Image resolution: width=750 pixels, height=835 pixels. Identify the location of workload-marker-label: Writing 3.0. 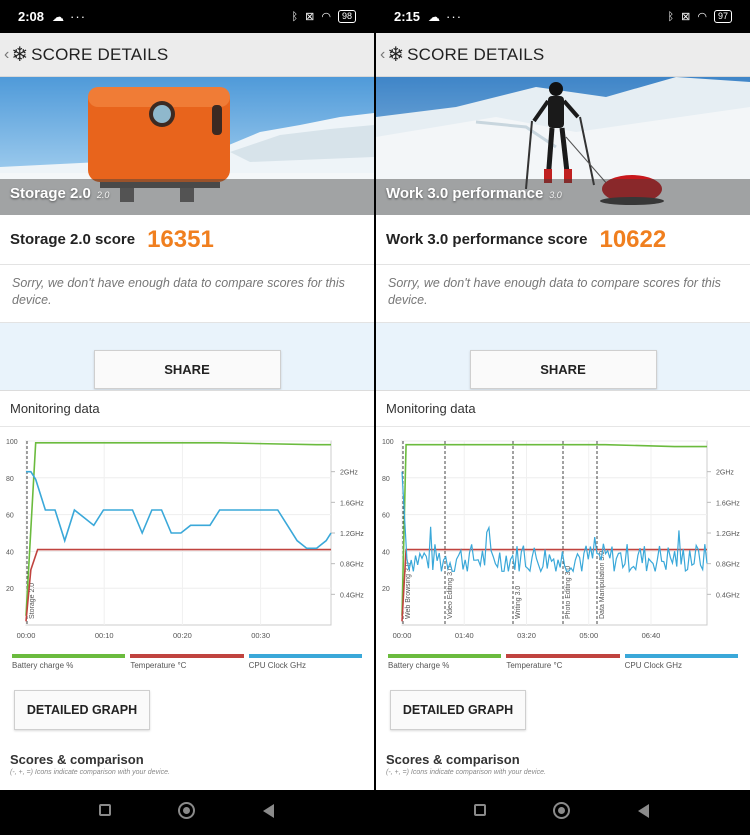
(518, 602).